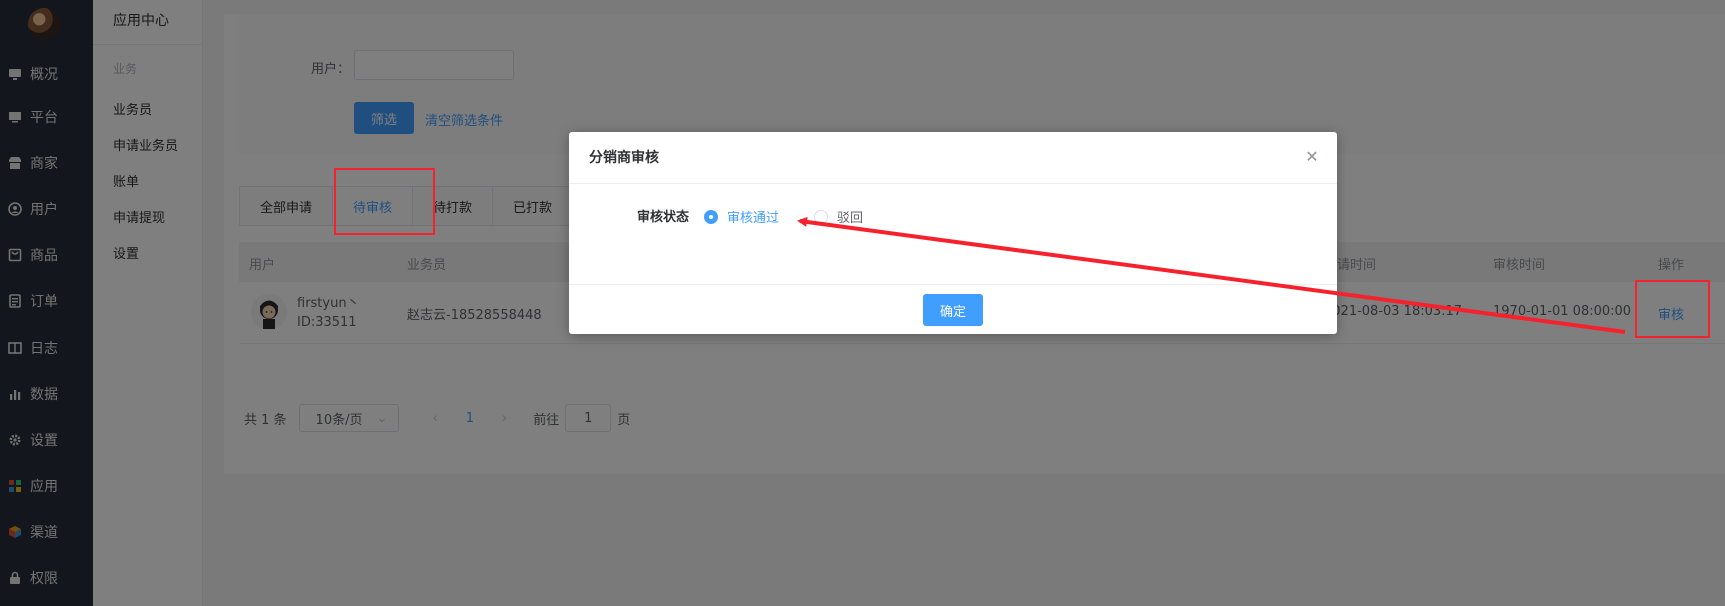 The image size is (1725, 606). I want to click on review-dialog: 分销商审核 ✕ 审核状态 审核通过 驳回 确定, so click(953, 233).